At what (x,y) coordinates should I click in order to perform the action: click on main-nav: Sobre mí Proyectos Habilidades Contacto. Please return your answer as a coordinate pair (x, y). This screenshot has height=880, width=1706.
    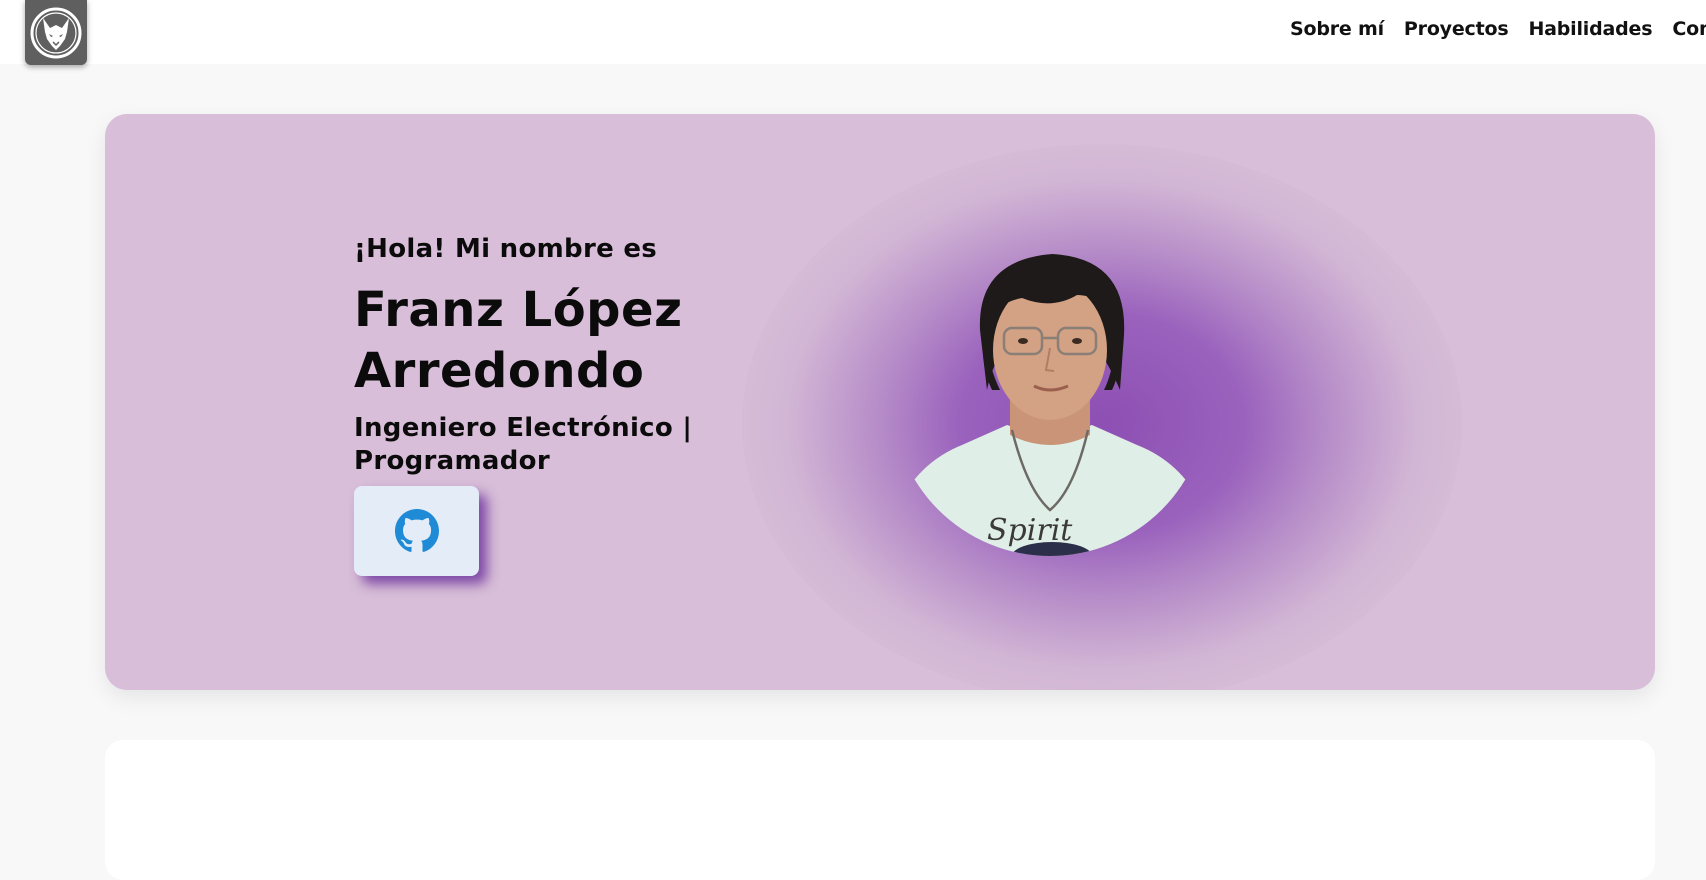
    Looking at the image, I should click on (1498, 29).